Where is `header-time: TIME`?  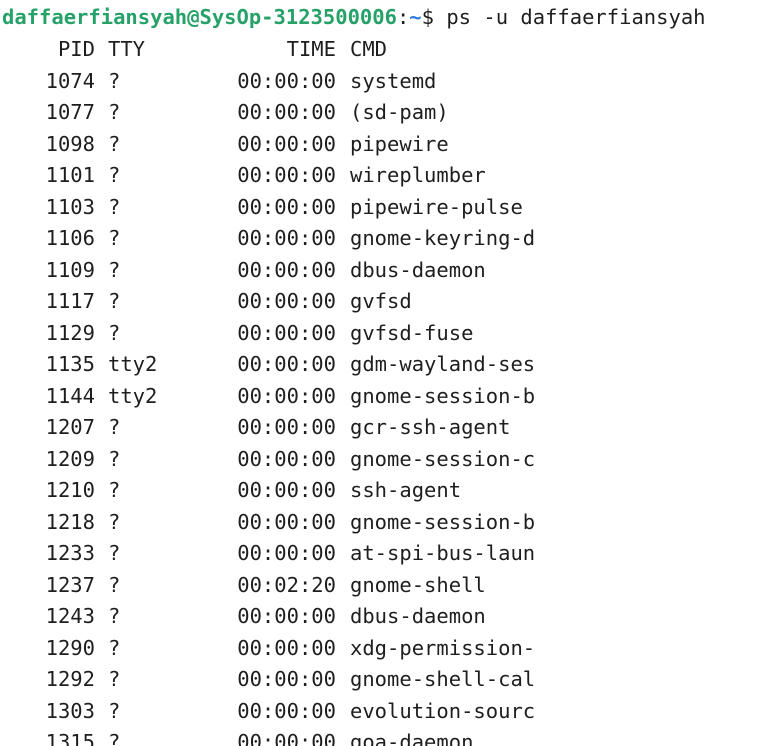
header-time: TIME is located at coordinates (311, 49).